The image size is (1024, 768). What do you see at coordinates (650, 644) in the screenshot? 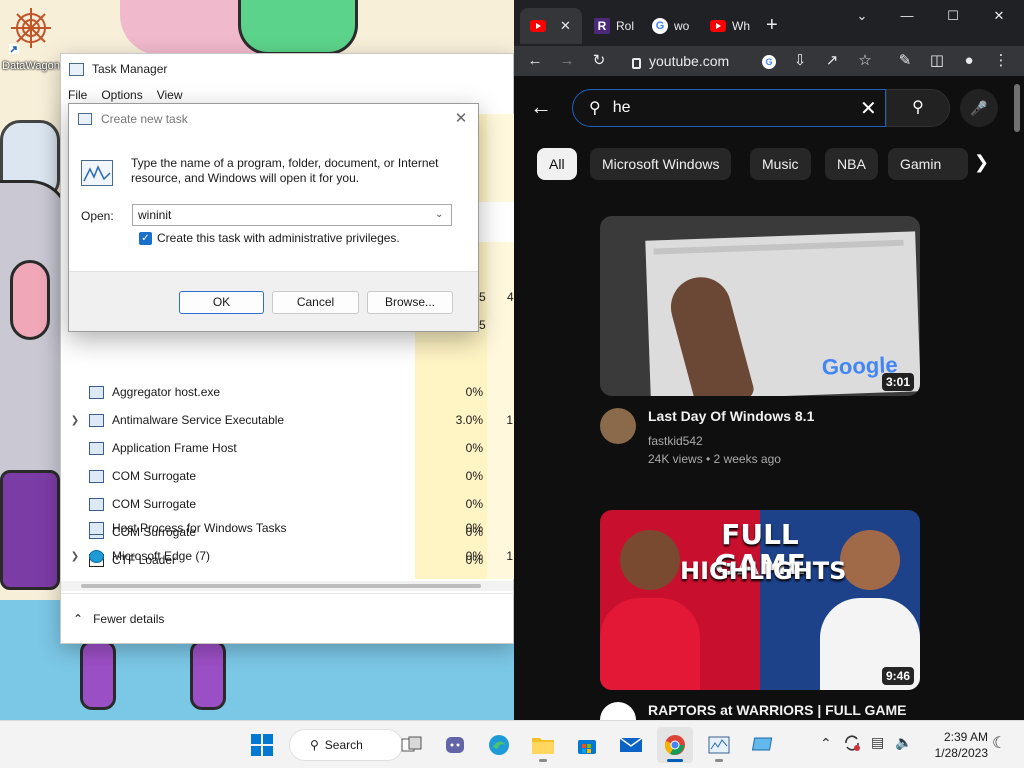
I see `thumbnail-jersey-left` at bounding box center [650, 644].